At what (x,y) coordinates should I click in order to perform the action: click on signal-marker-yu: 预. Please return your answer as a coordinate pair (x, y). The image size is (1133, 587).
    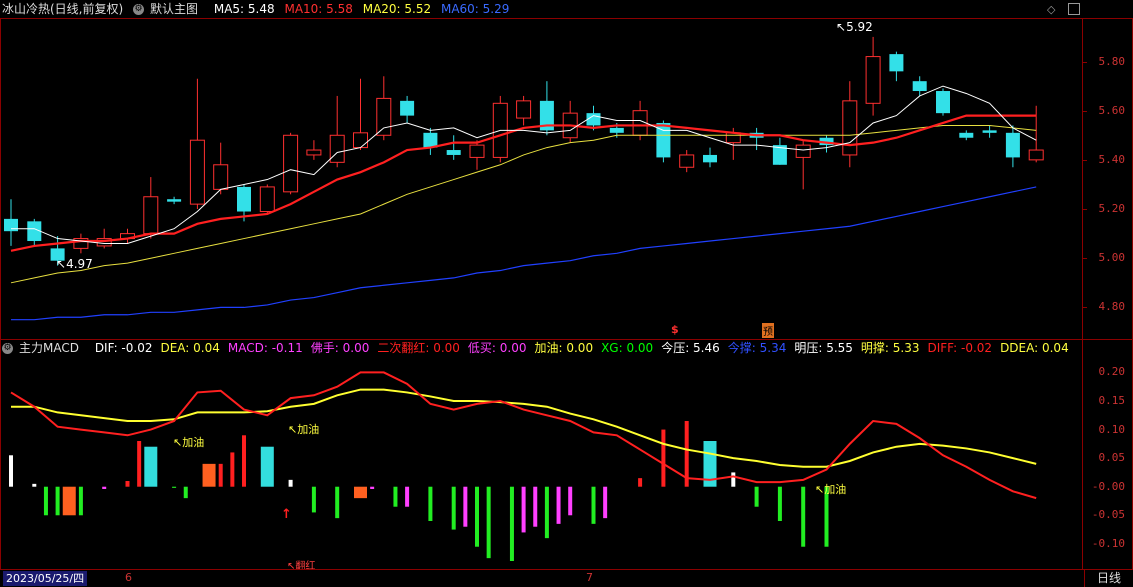
    Looking at the image, I should click on (768, 330).